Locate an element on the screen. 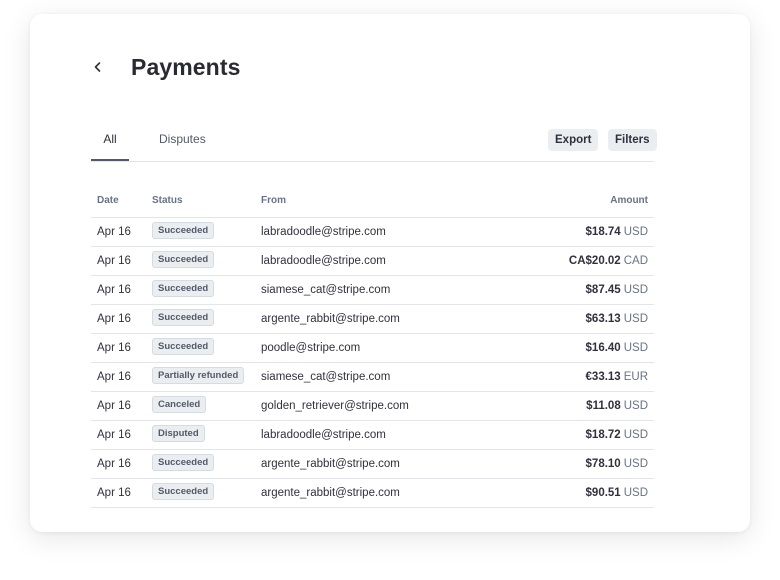  payment-amount: $18.74 USD is located at coordinates (617, 232).